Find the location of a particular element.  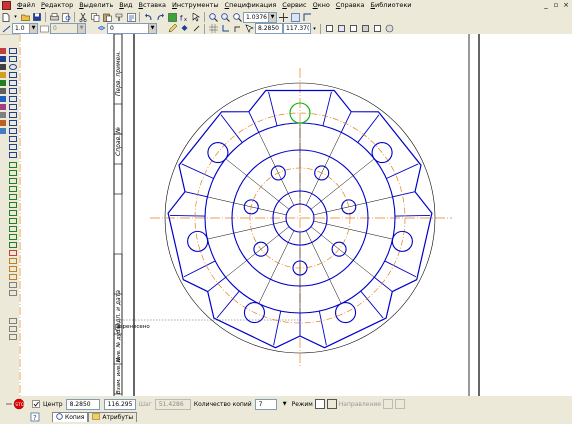

tool-explode-icon is located at coordinates (13, 261).